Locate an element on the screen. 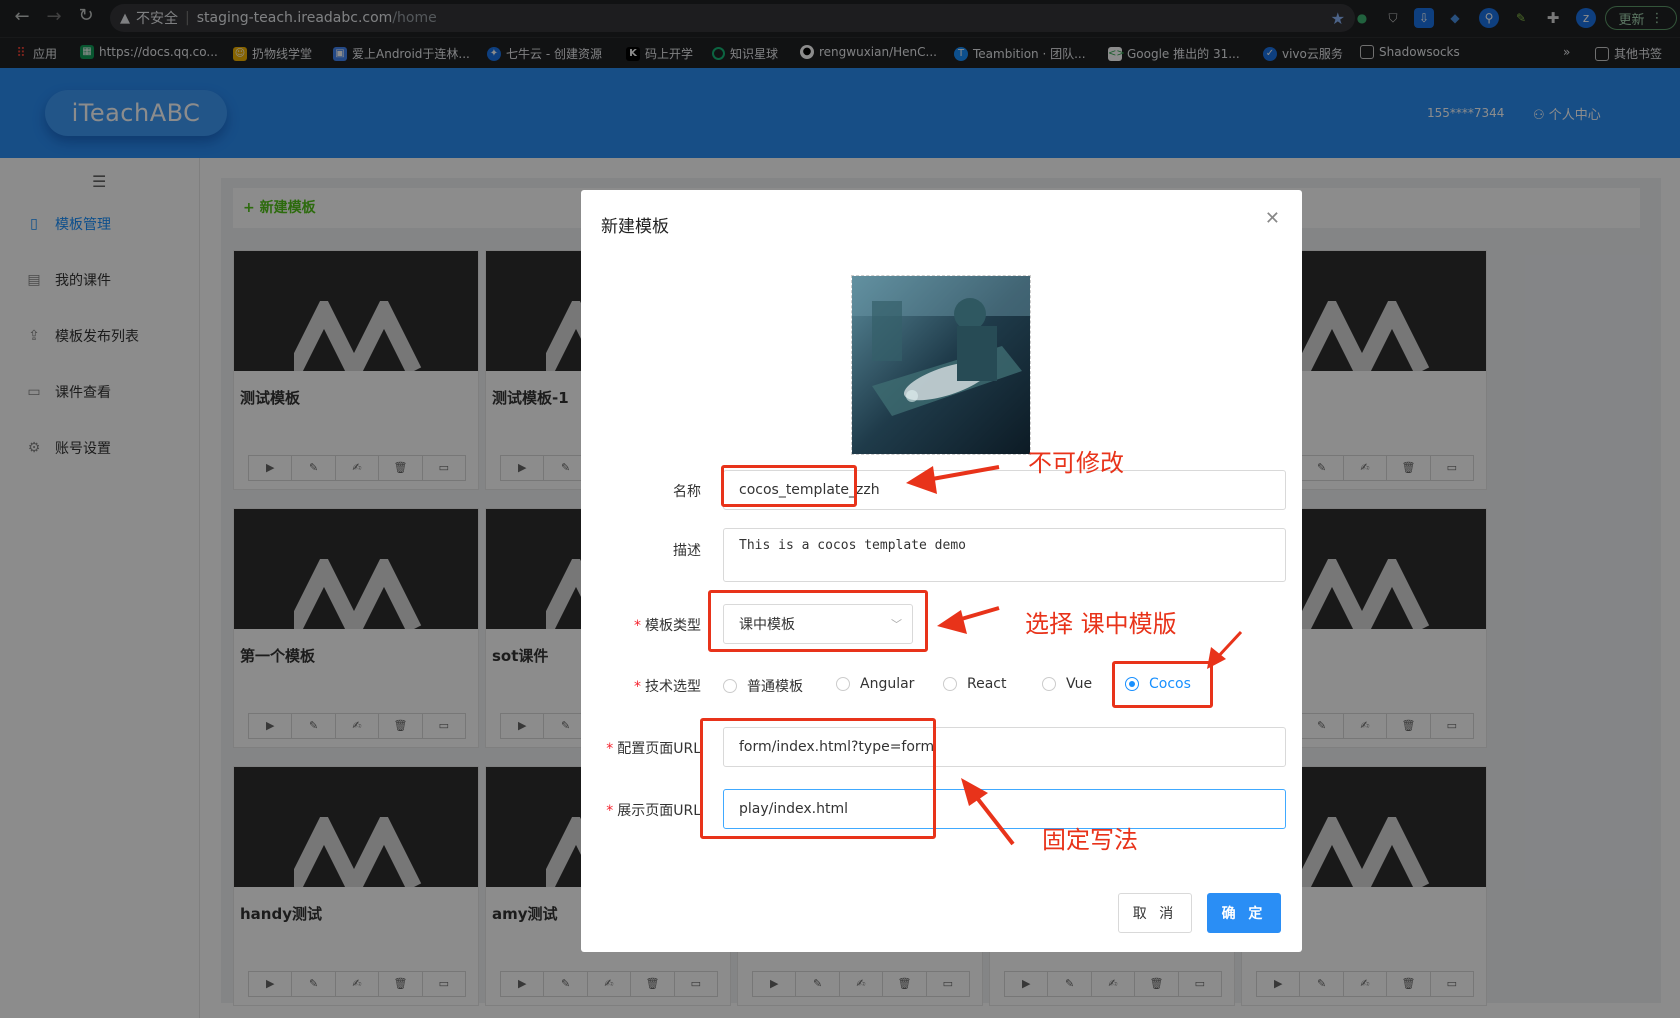  name-label: 名称 is located at coordinates (687, 492).